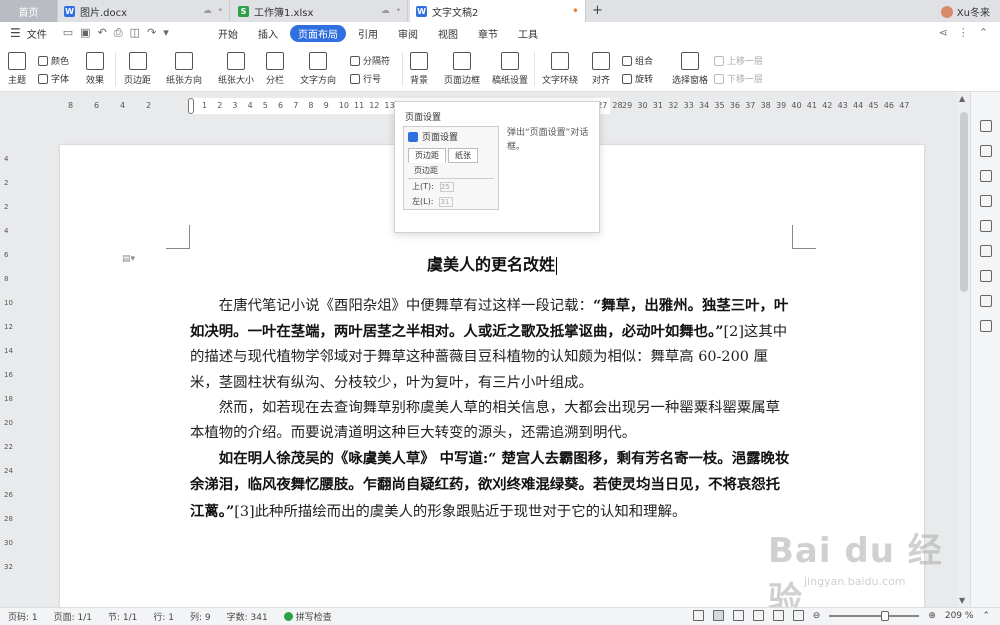 The image size is (1000, 625). What do you see at coordinates (191, 106) in the screenshot?
I see `indent-marker` at bounding box center [191, 106].